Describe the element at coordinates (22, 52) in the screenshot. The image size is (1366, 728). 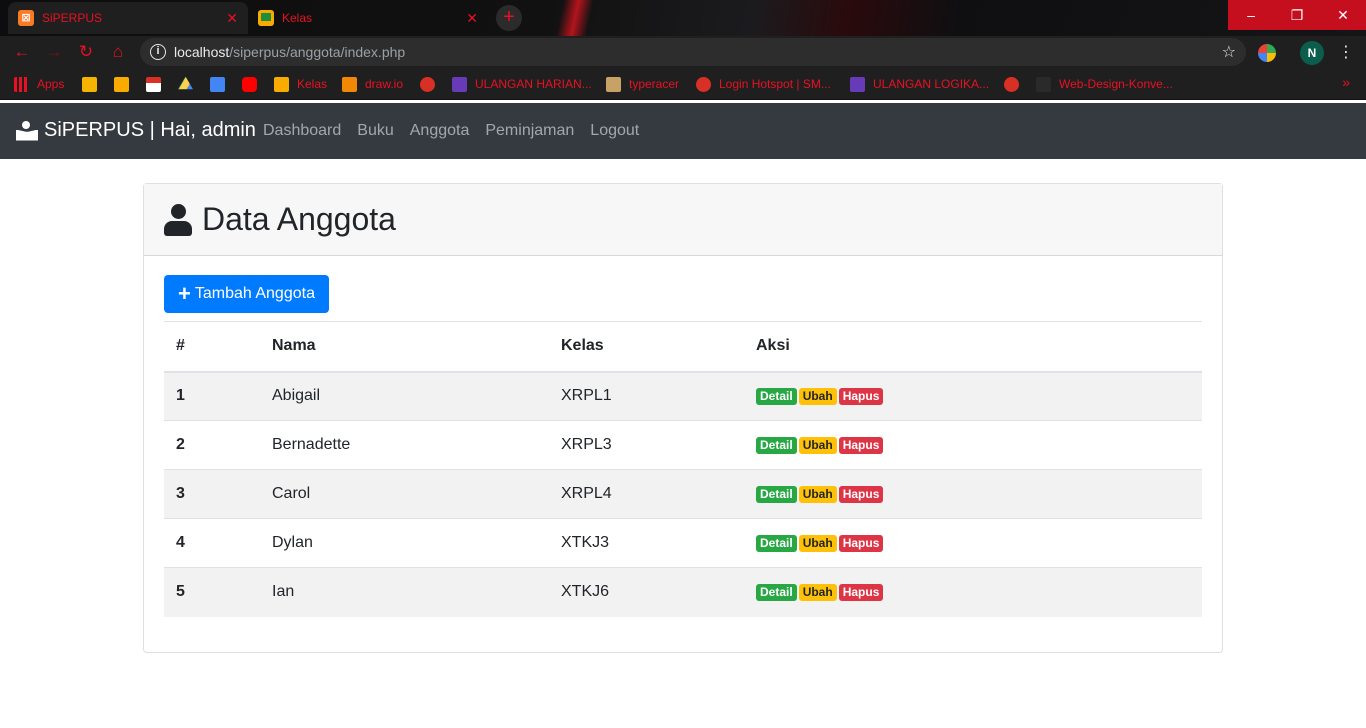
I see `back-icon: ←` at that location.